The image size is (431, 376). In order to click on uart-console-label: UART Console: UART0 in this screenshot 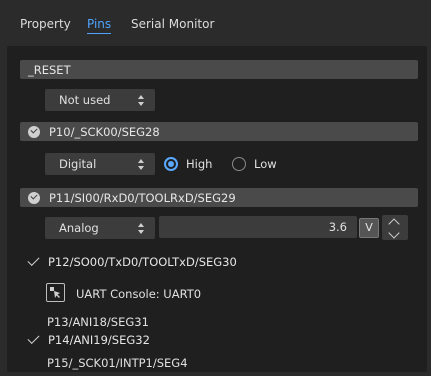, I will do `click(139, 294)`.